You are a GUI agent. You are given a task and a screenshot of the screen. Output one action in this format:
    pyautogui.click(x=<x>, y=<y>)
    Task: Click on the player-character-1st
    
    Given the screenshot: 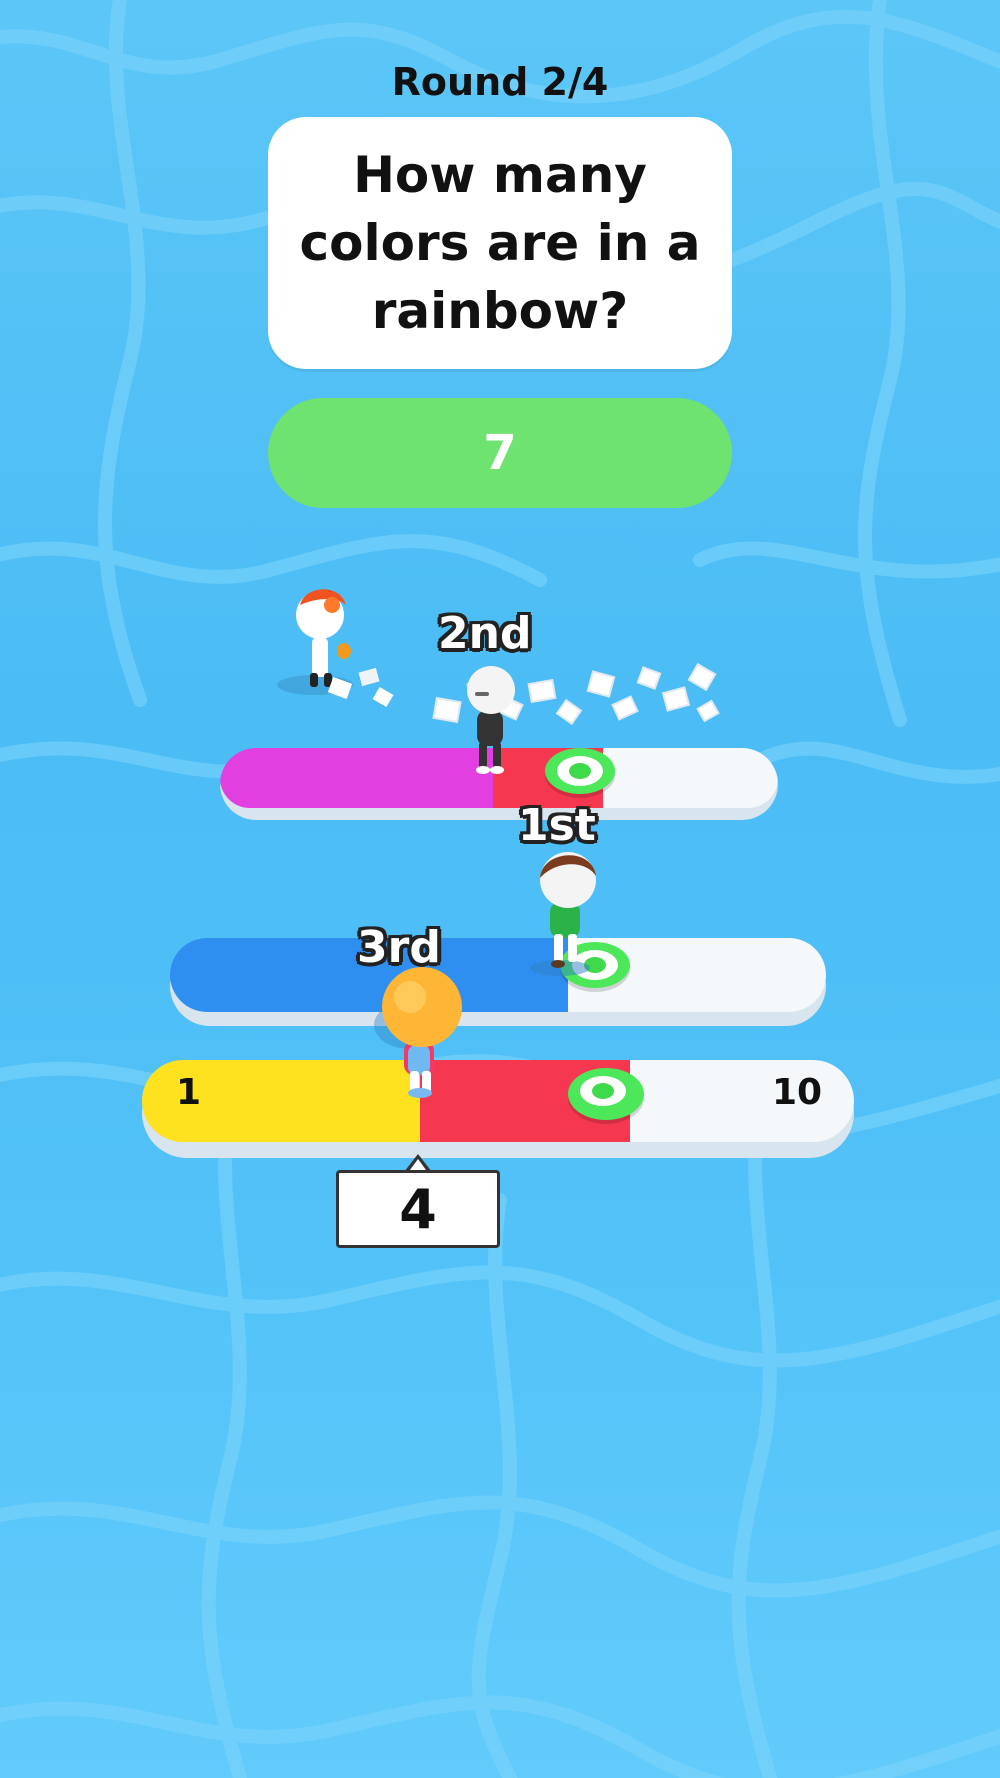 What is the action you would take?
    pyautogui.click(x=563, y=914)
    